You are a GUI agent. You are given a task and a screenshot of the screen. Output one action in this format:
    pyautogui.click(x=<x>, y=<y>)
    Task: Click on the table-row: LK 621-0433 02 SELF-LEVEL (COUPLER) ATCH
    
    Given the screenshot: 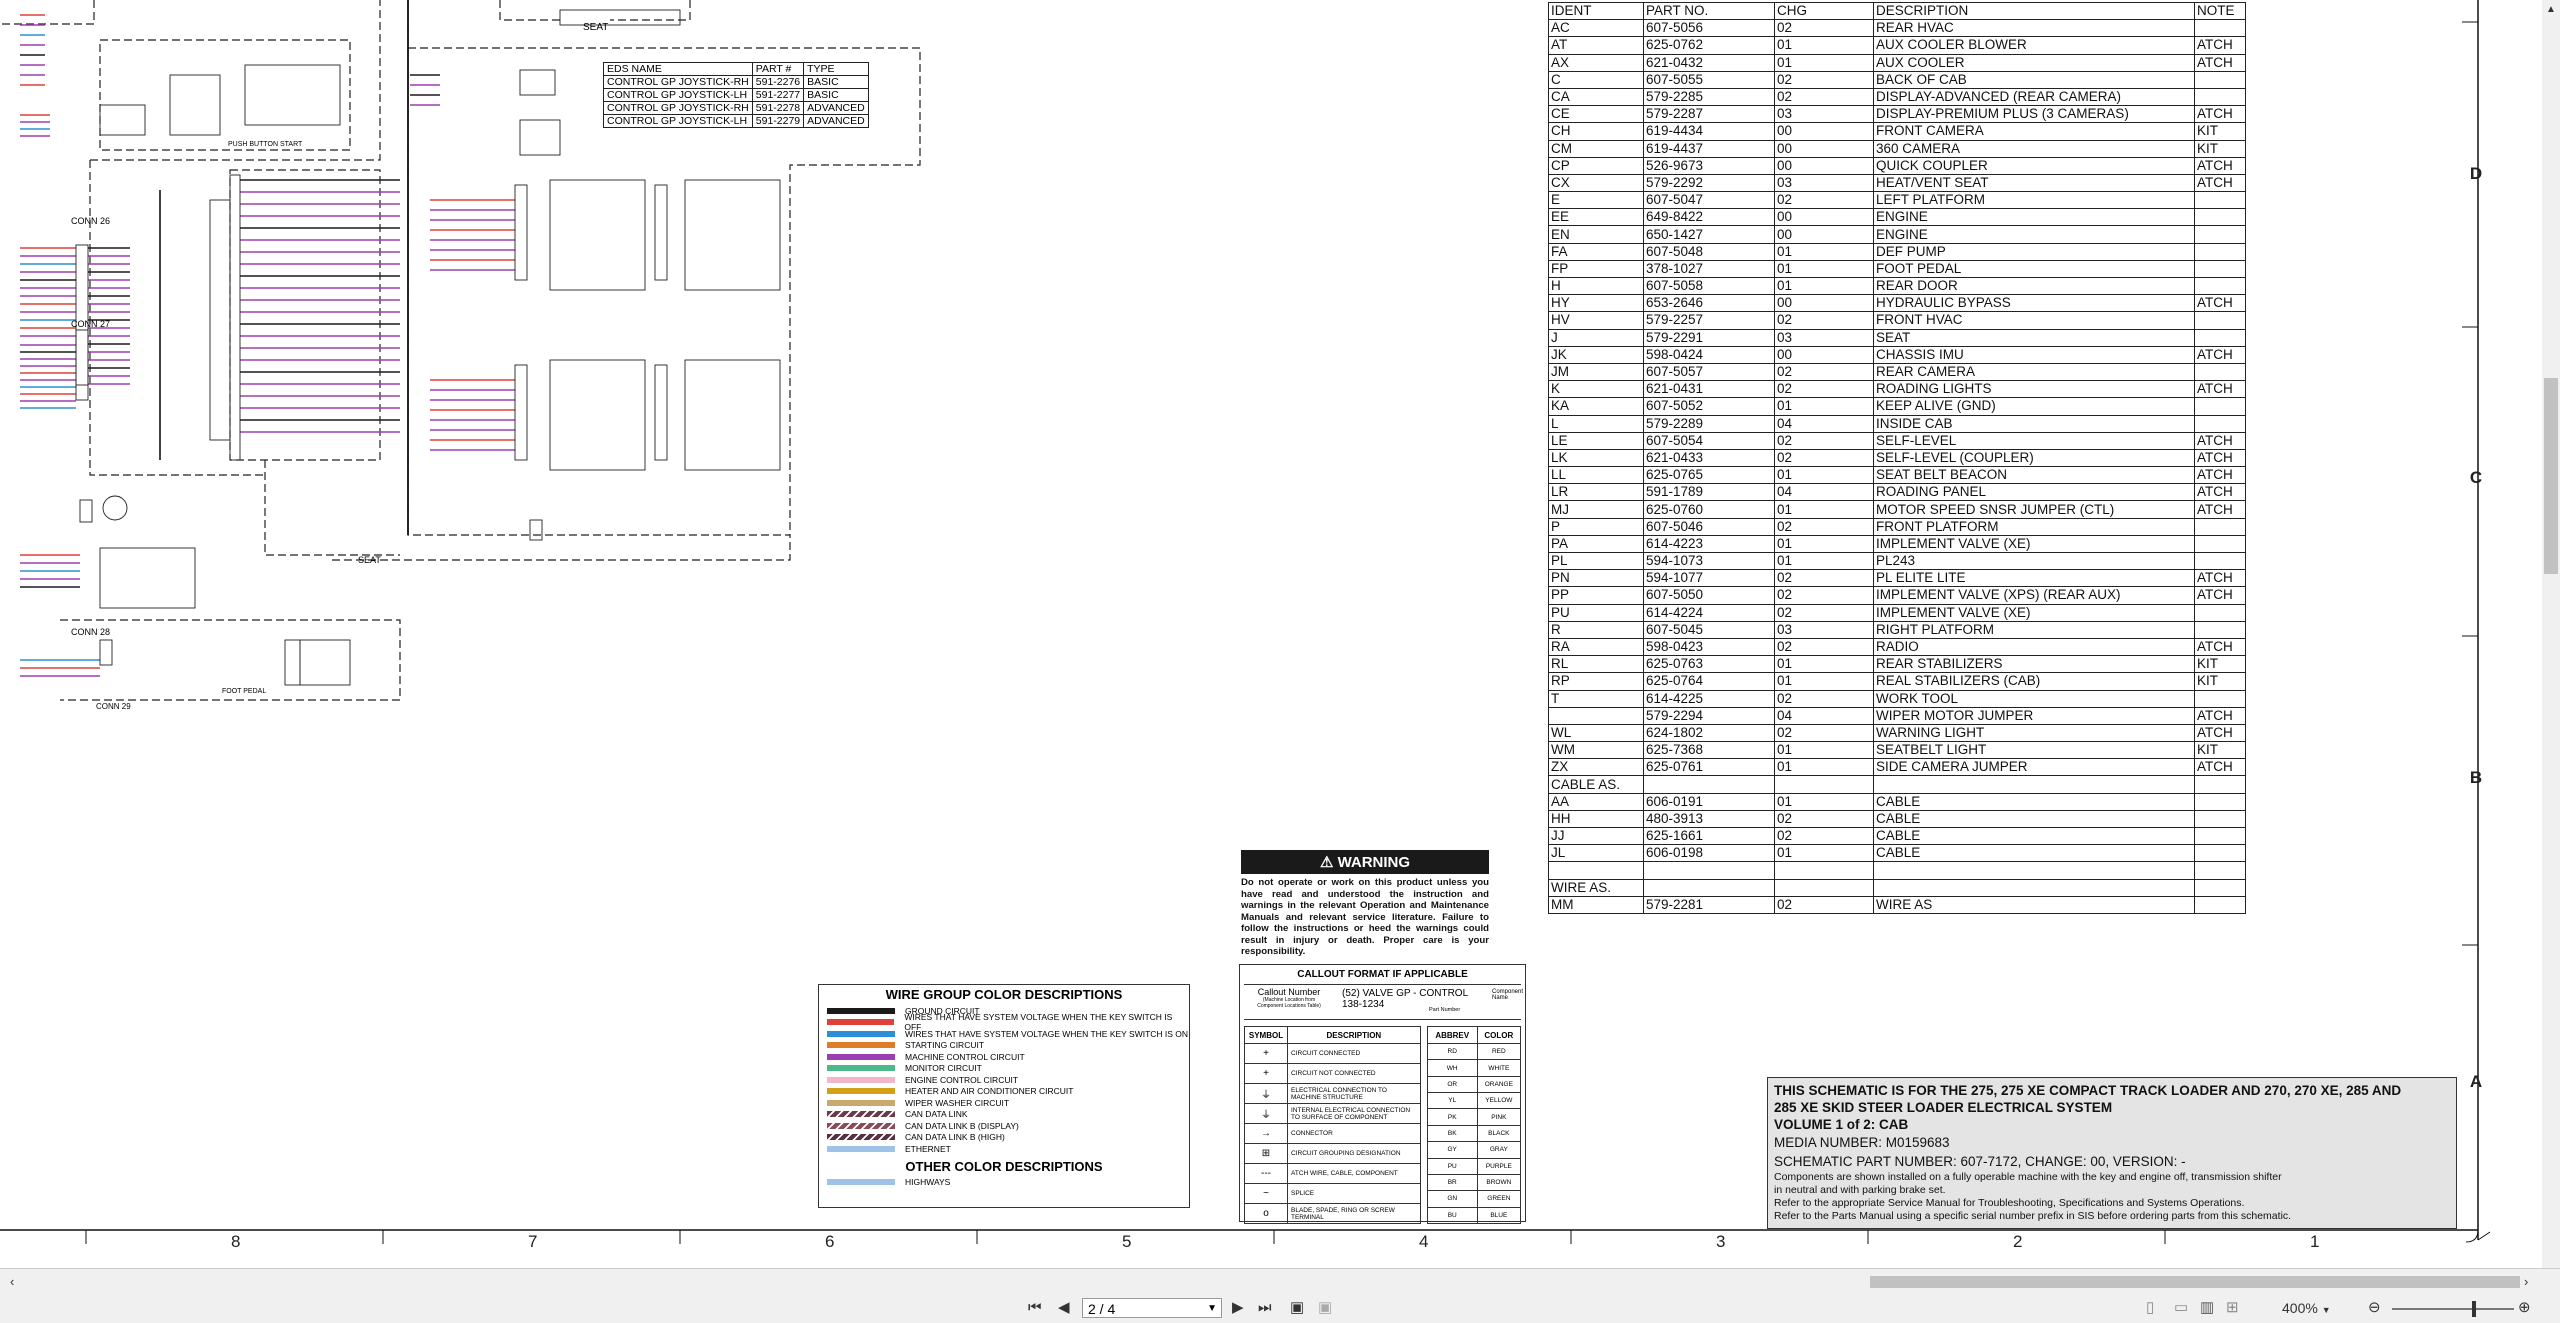 What is the action you would take?
    pyautogui.click(x=1897, y=458)
    